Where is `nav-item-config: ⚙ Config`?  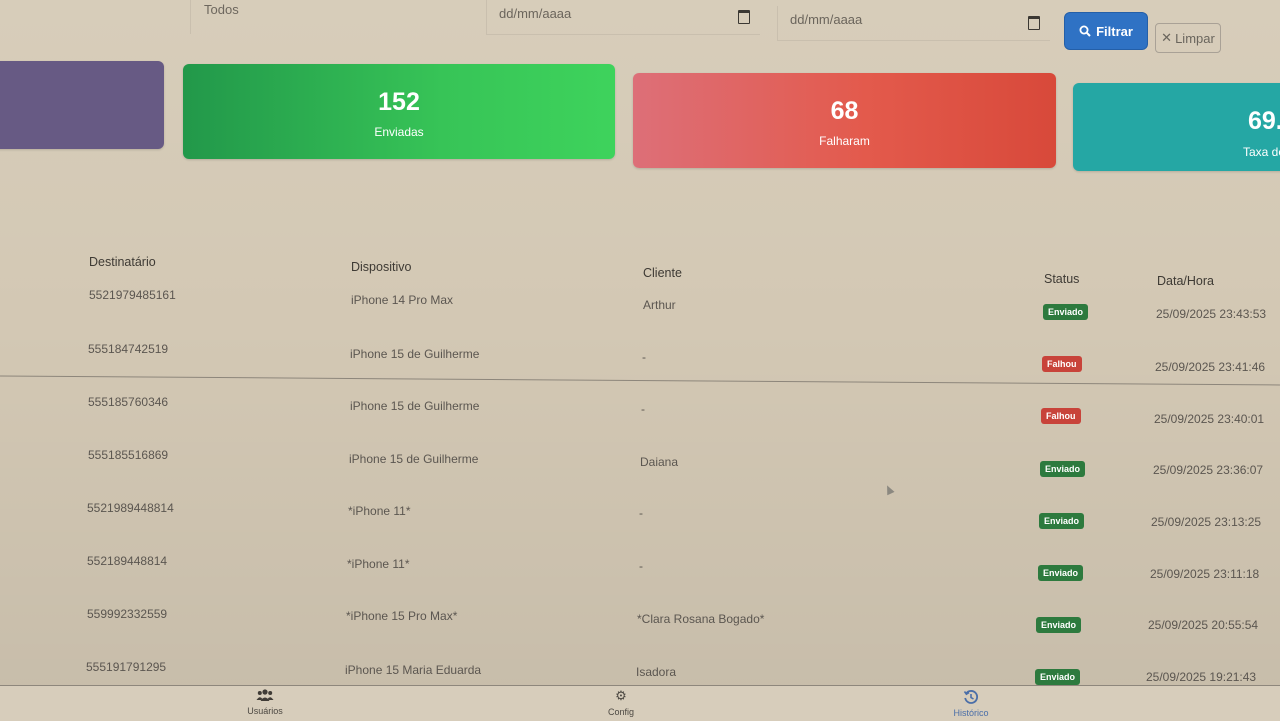 nav-item-config: ⚙ Config is located at coordinates (621, 702).